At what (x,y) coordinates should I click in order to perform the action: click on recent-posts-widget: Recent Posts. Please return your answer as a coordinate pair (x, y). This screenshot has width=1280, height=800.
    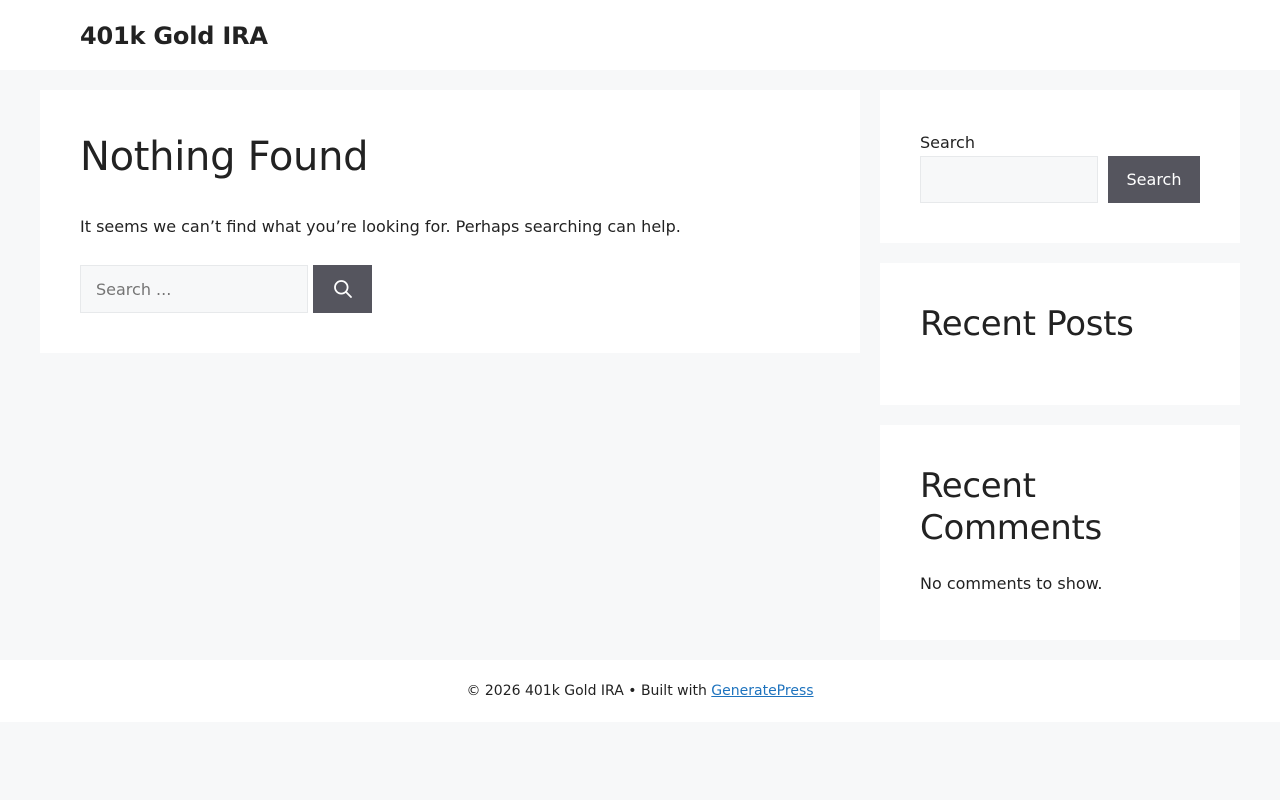
    Looking at the image, I should click on (1060, 334).